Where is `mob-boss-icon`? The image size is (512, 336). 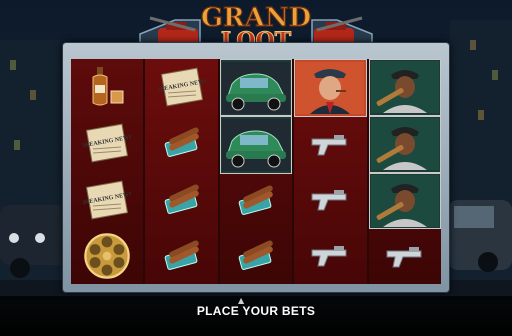 mob-boss-icon is located at coordinates (330, 87).